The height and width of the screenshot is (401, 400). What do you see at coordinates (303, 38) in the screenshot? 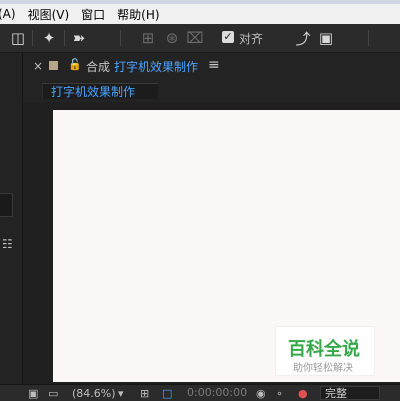
I see `curve-icon: ⤴` at bounding box center [303, 38].